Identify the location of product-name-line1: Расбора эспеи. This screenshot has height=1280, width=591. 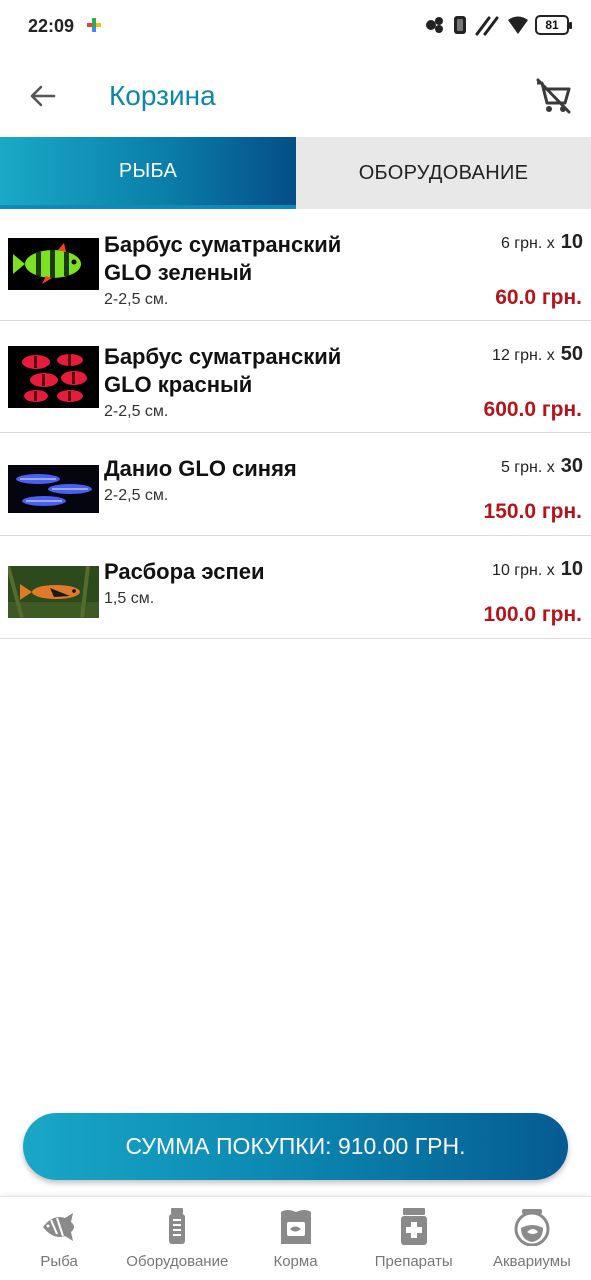
(184, 571).